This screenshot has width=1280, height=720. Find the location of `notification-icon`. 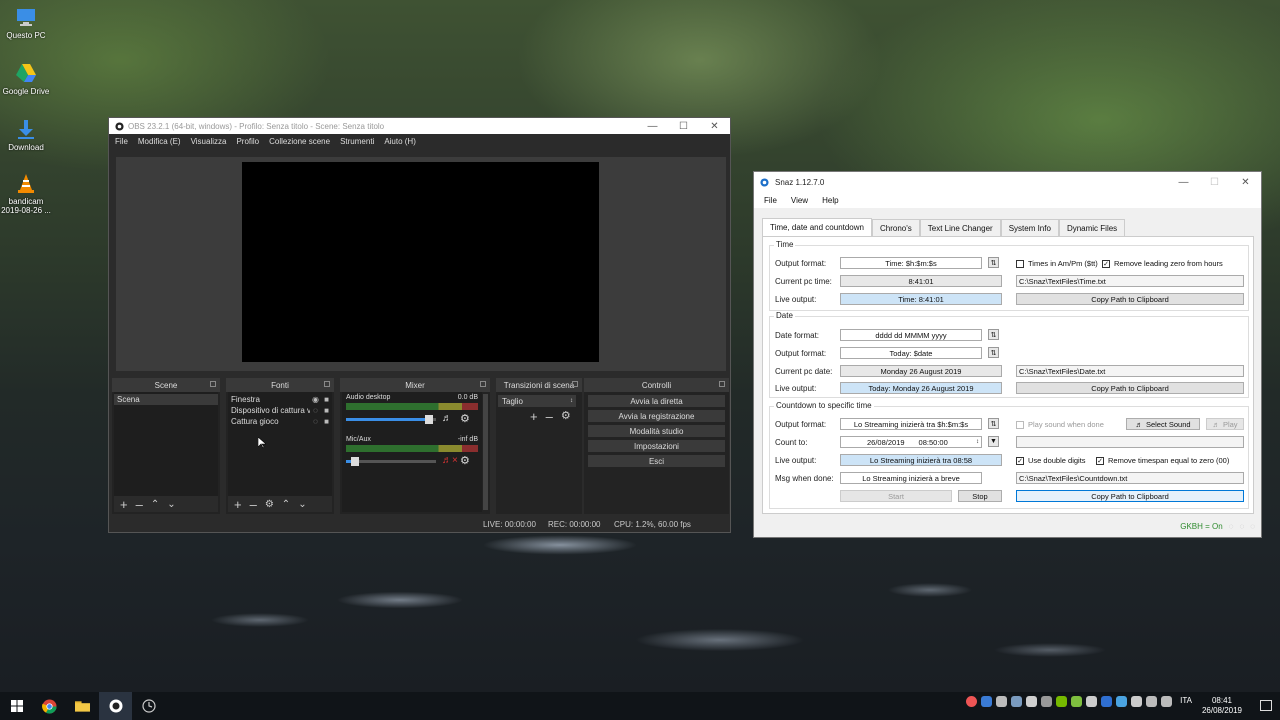

notification-icon is located at coordinates (1266, 705).